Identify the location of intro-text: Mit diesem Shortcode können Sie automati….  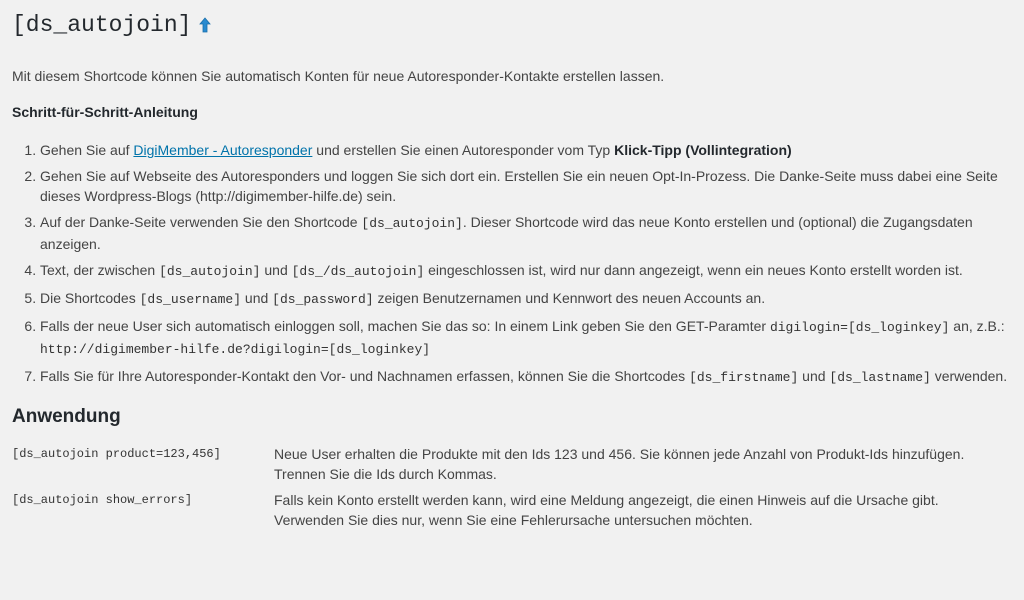
(338, 76).